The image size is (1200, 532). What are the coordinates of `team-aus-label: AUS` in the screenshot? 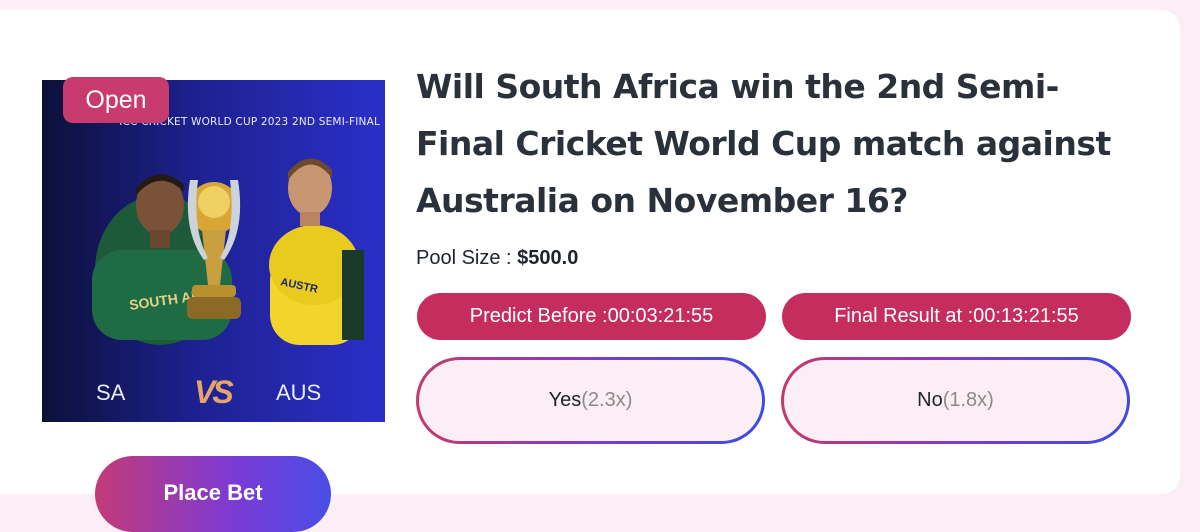 It's located at (299, 392).